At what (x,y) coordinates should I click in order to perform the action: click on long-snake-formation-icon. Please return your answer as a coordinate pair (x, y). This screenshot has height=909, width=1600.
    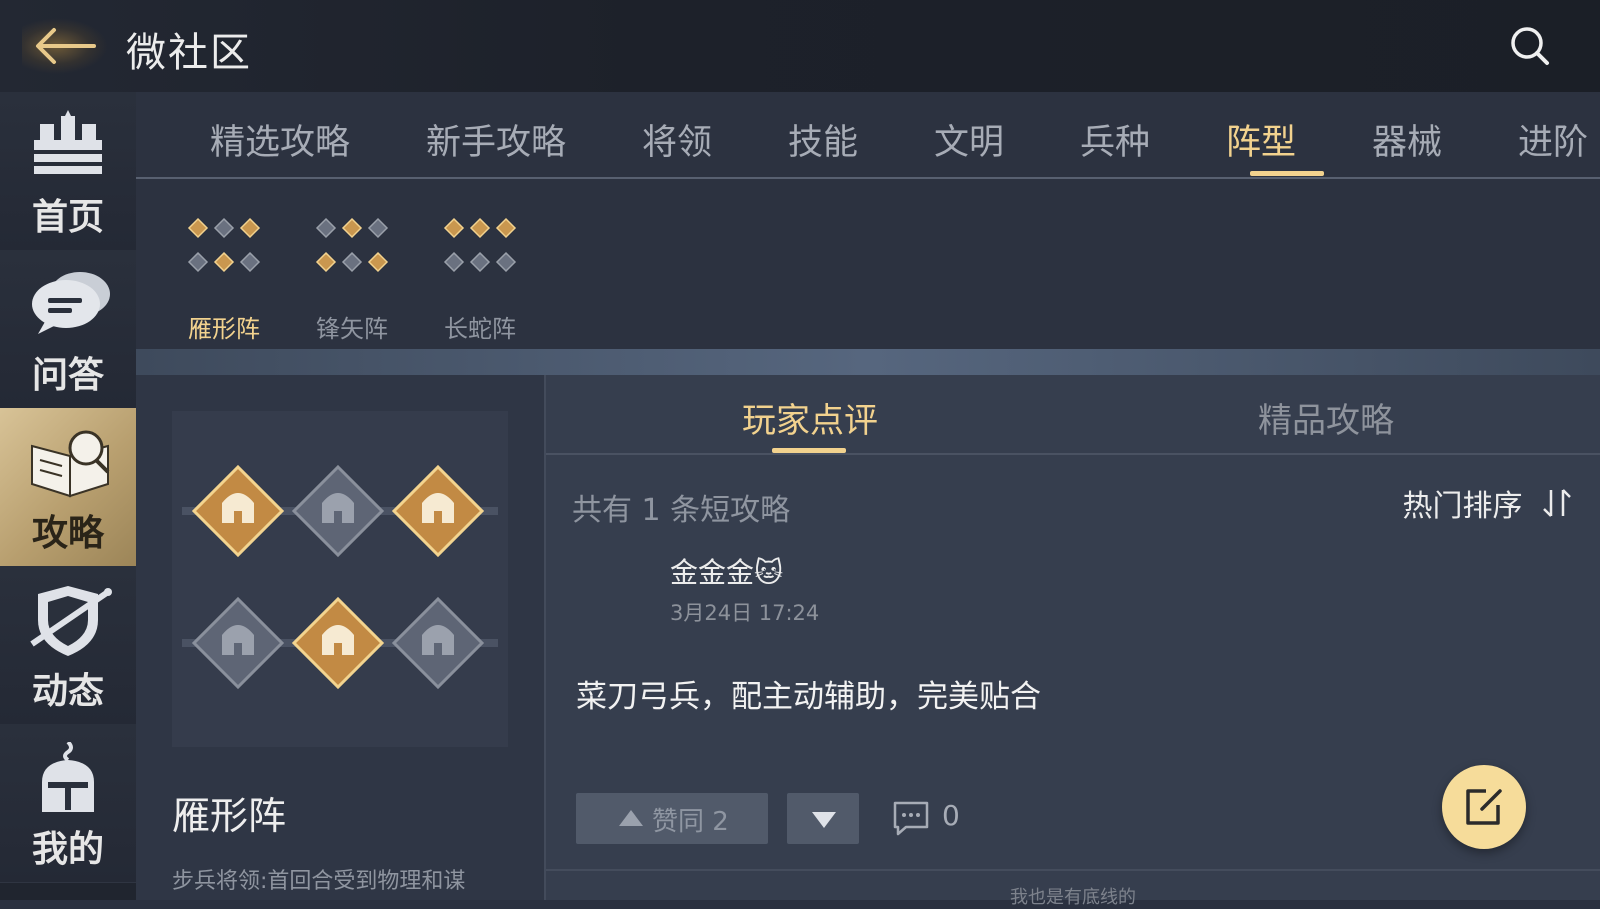
    Looking at the image, I should click on (480, 245).